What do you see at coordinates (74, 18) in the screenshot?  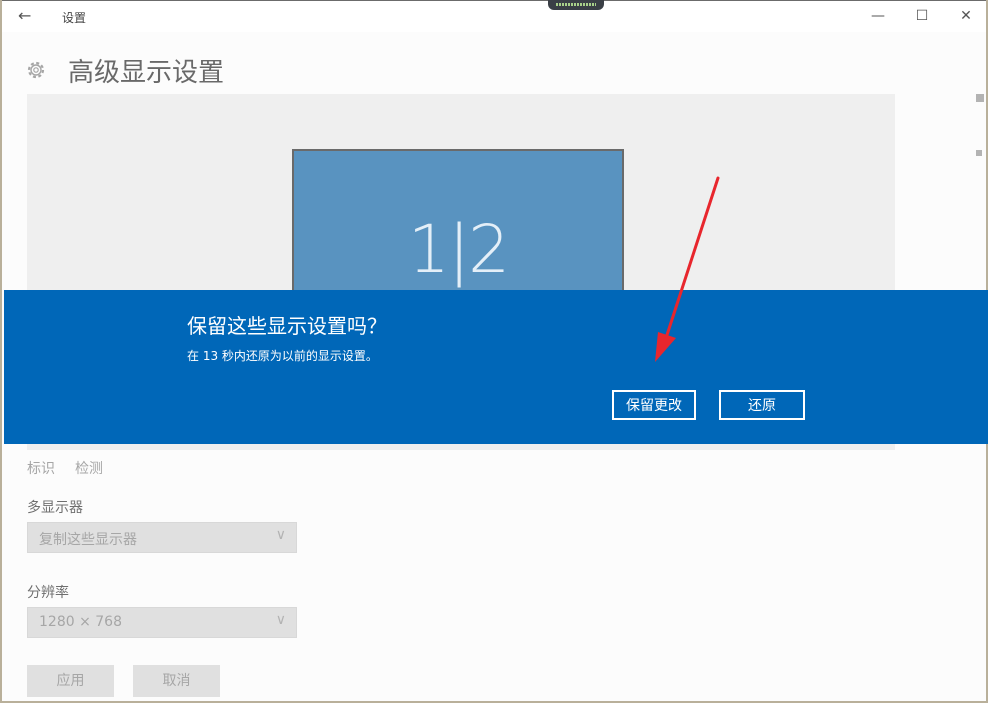 I see `window-title: 设置` at bounding box center [74, 18].